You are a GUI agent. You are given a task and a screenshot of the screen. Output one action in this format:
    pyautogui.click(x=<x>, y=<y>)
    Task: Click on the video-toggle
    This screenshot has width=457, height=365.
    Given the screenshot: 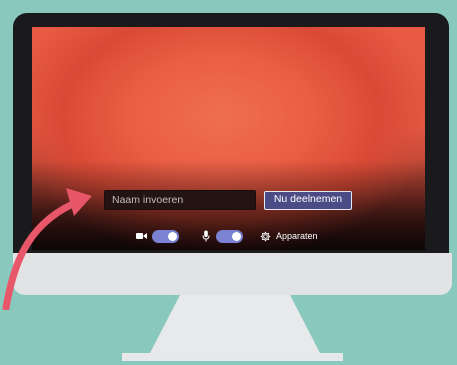 What is the action you would take?
    pyautogui.click(x=165, y=236)
    